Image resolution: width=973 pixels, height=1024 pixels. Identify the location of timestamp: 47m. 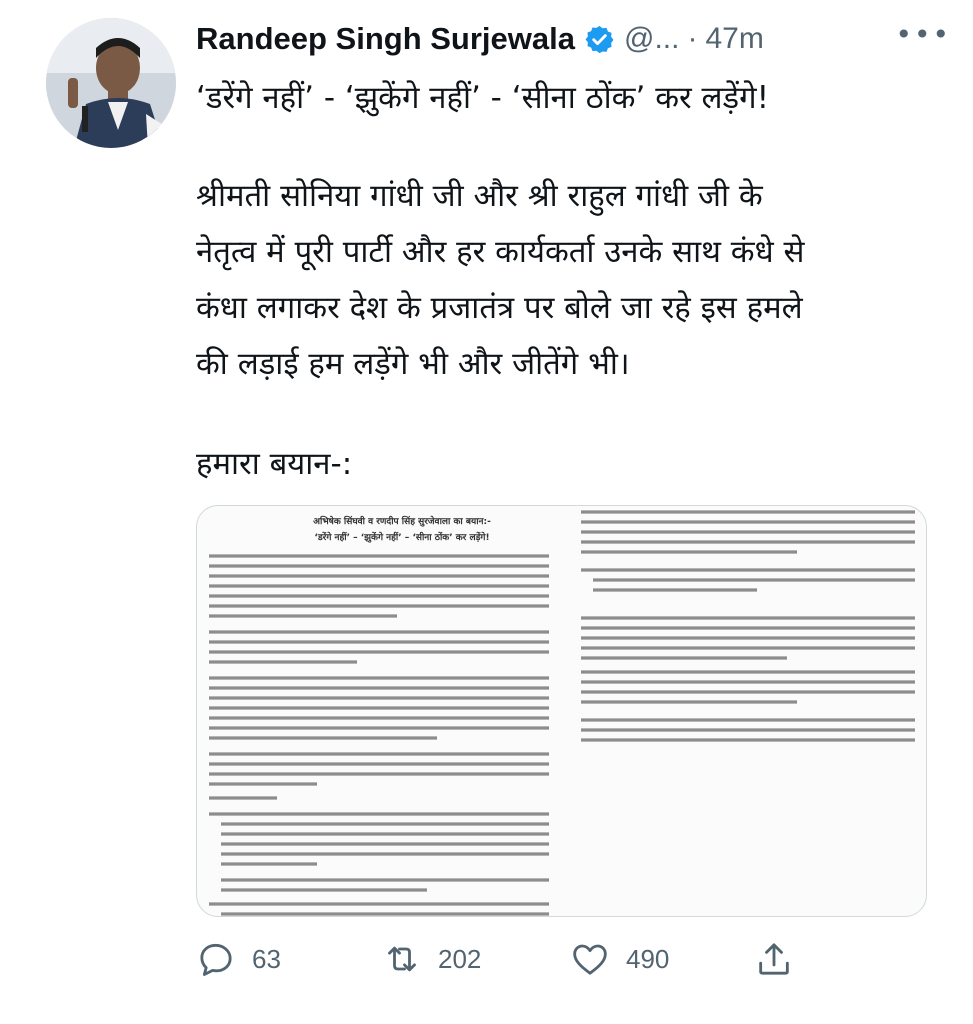
(734, 39).